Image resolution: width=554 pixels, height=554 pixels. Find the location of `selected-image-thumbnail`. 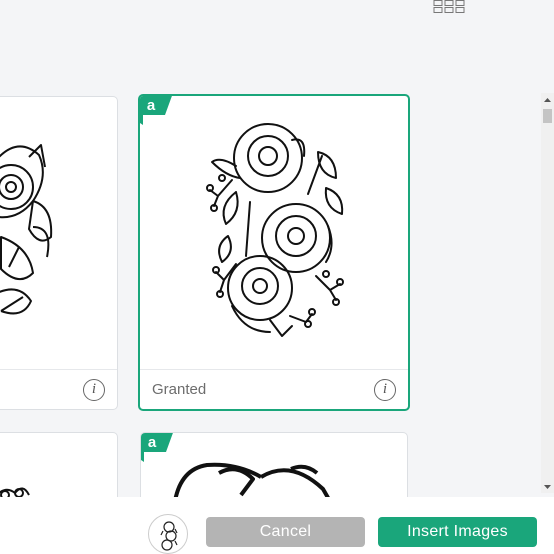

selected-image-thumbnail is located at coordinates (168, 534).